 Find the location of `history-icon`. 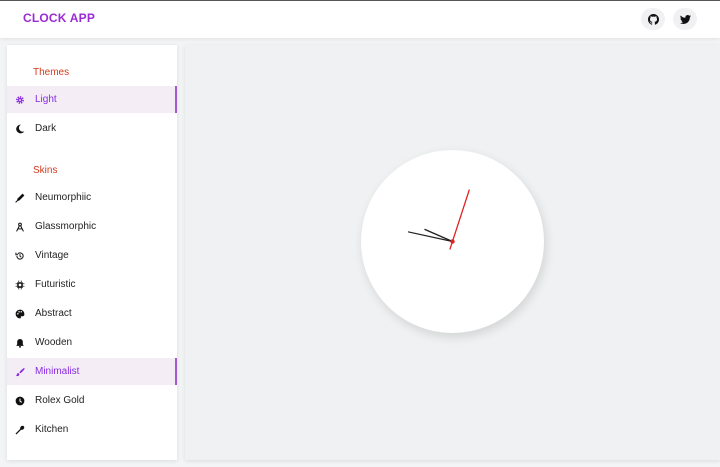

history-icon is located at coordinates (19, 255).